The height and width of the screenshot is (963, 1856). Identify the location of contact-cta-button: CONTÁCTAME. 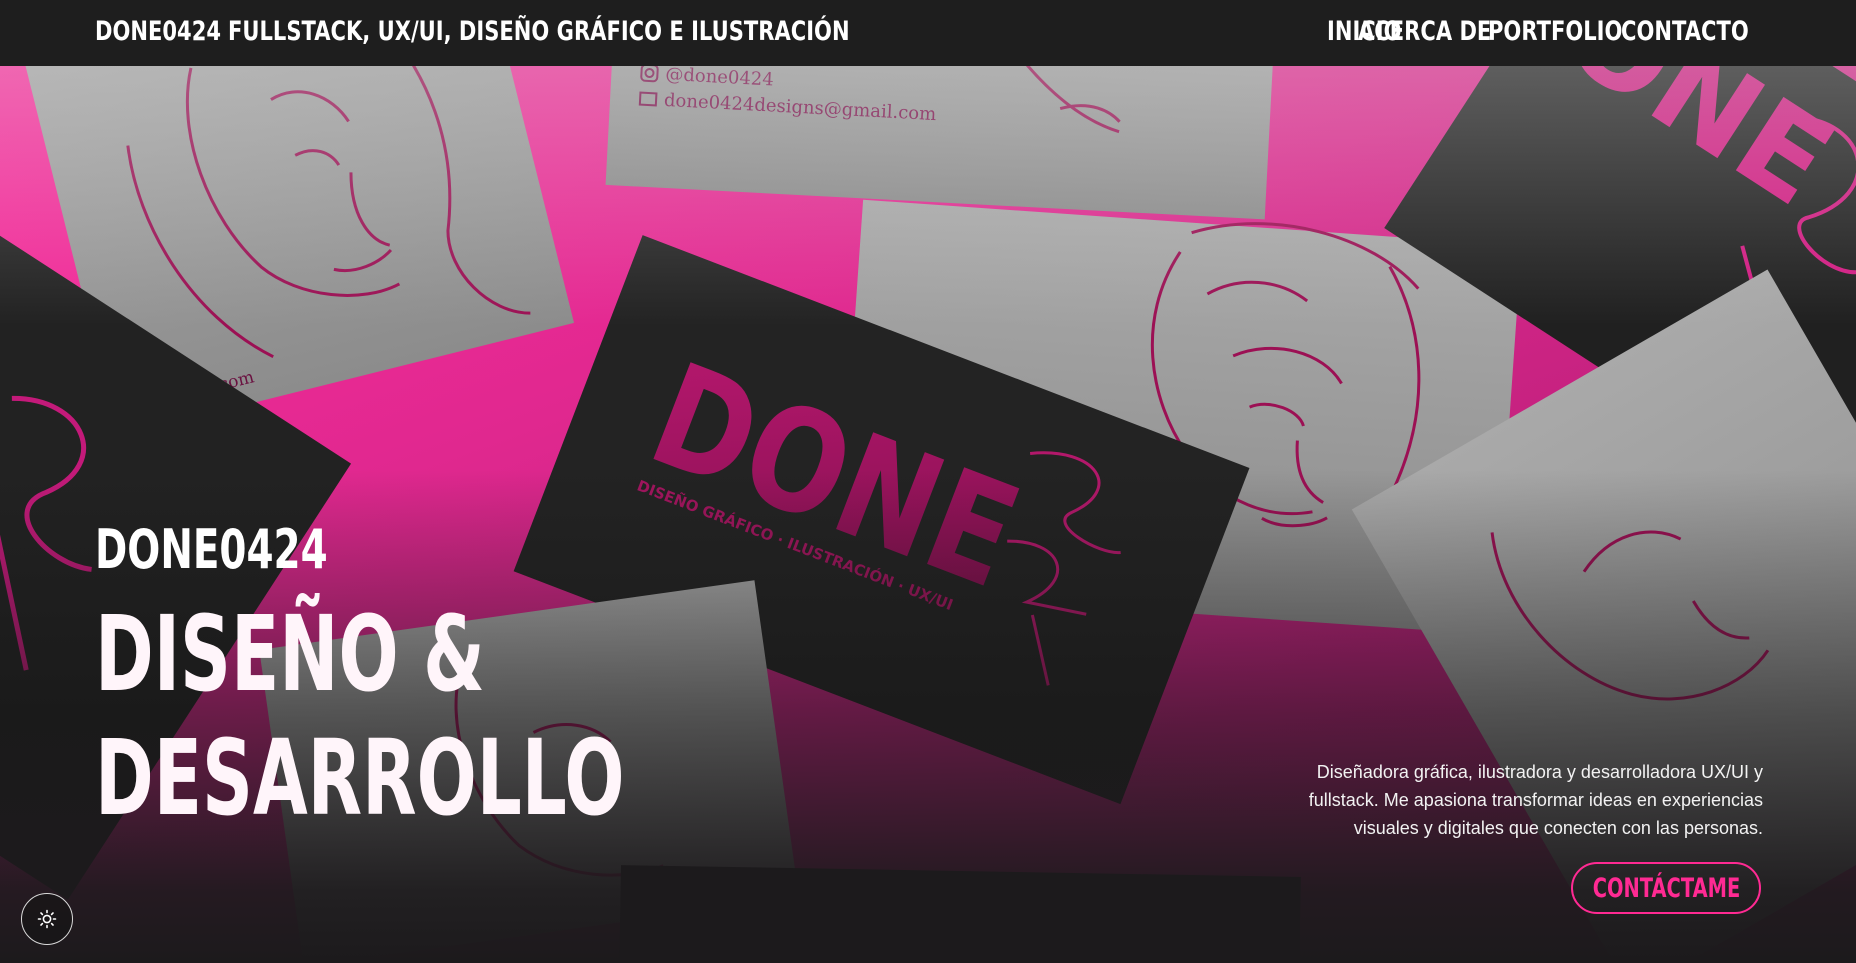
(1666, 888).